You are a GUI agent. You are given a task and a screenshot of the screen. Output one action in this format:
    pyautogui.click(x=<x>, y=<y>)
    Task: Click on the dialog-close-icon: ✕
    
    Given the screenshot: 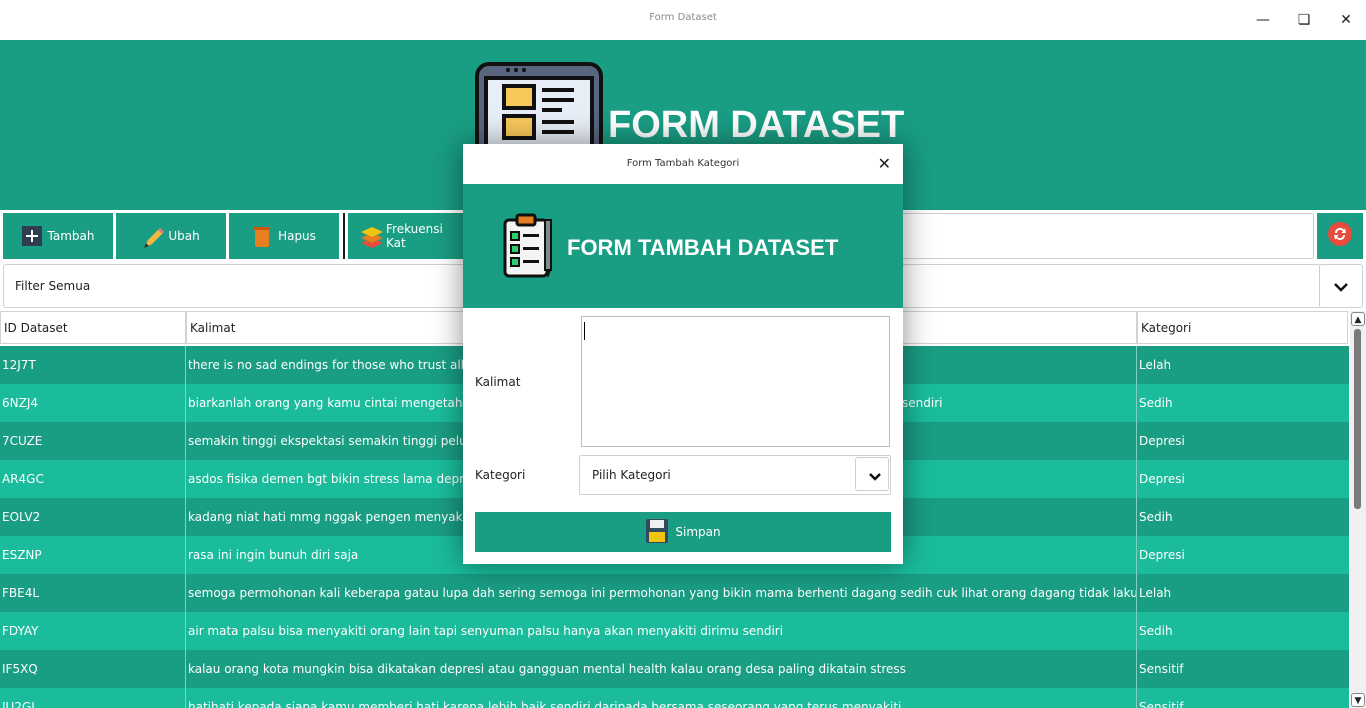 What is the action you would take?
    pyautogui.click(x=884, y=163)
    